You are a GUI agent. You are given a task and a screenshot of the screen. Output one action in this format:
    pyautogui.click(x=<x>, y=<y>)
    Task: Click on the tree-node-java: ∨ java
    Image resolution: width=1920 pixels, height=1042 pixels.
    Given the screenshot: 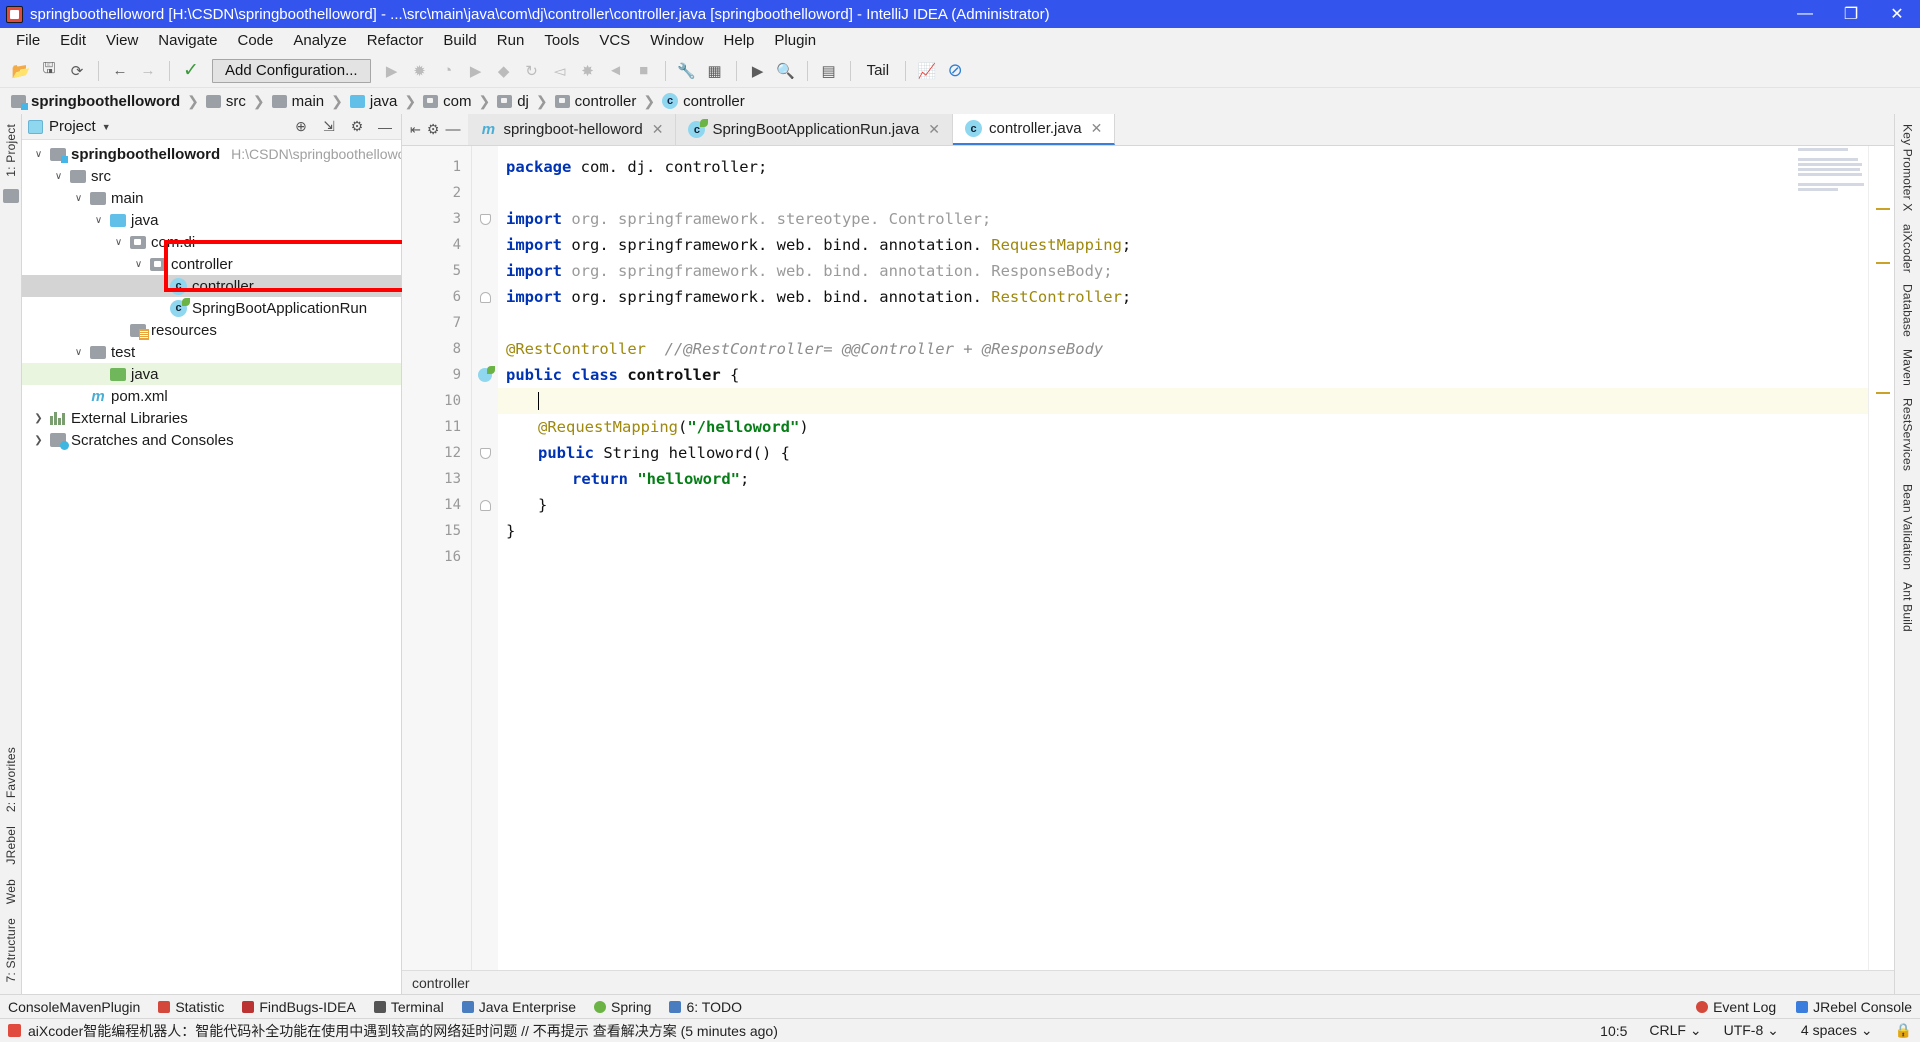 What is the action you would take?
    pyautogui.click(x=211, y=220)
    